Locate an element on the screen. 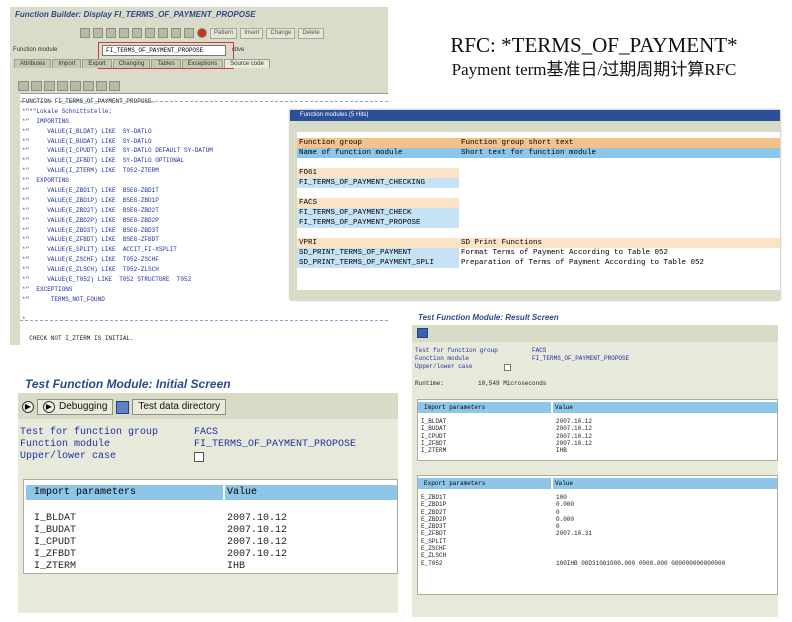  code-line: *" VALUE(E_ZBD2P) LIKE BSEG-ZBD2P is located at coordinates (90, 220).